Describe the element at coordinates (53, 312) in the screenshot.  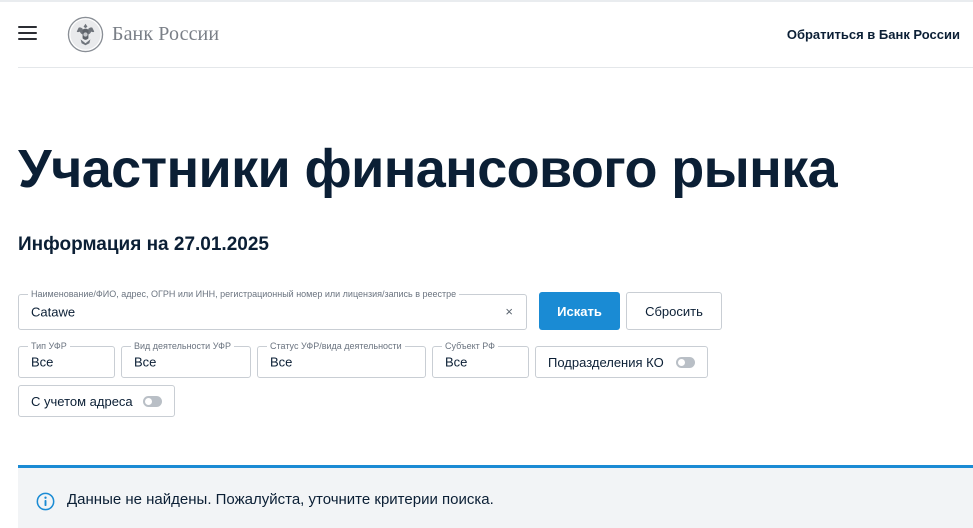
I see `search-value: Catawe` at that location.